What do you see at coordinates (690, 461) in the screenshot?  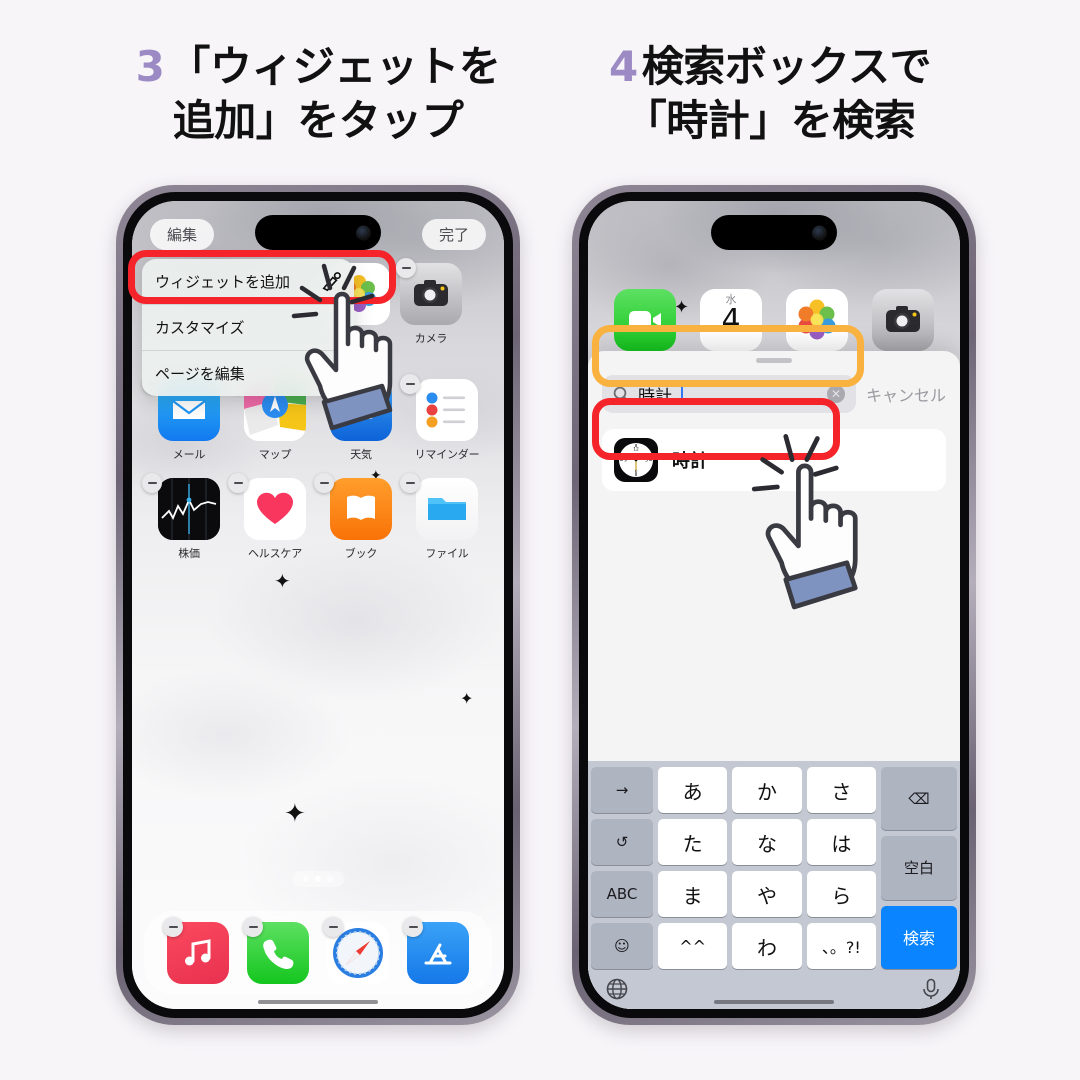 I see `result-label: 時計` at bounding box center [690, 461].